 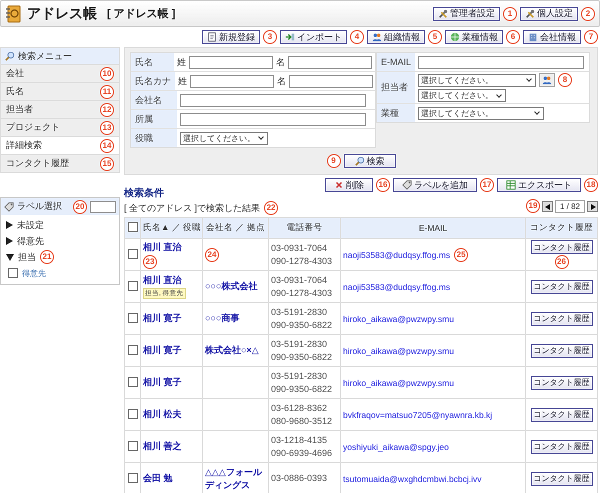 What do you see at coordinates (150, 261) in the screenshot?
I see `number-callout: 23` at bounding box center [150, 261].